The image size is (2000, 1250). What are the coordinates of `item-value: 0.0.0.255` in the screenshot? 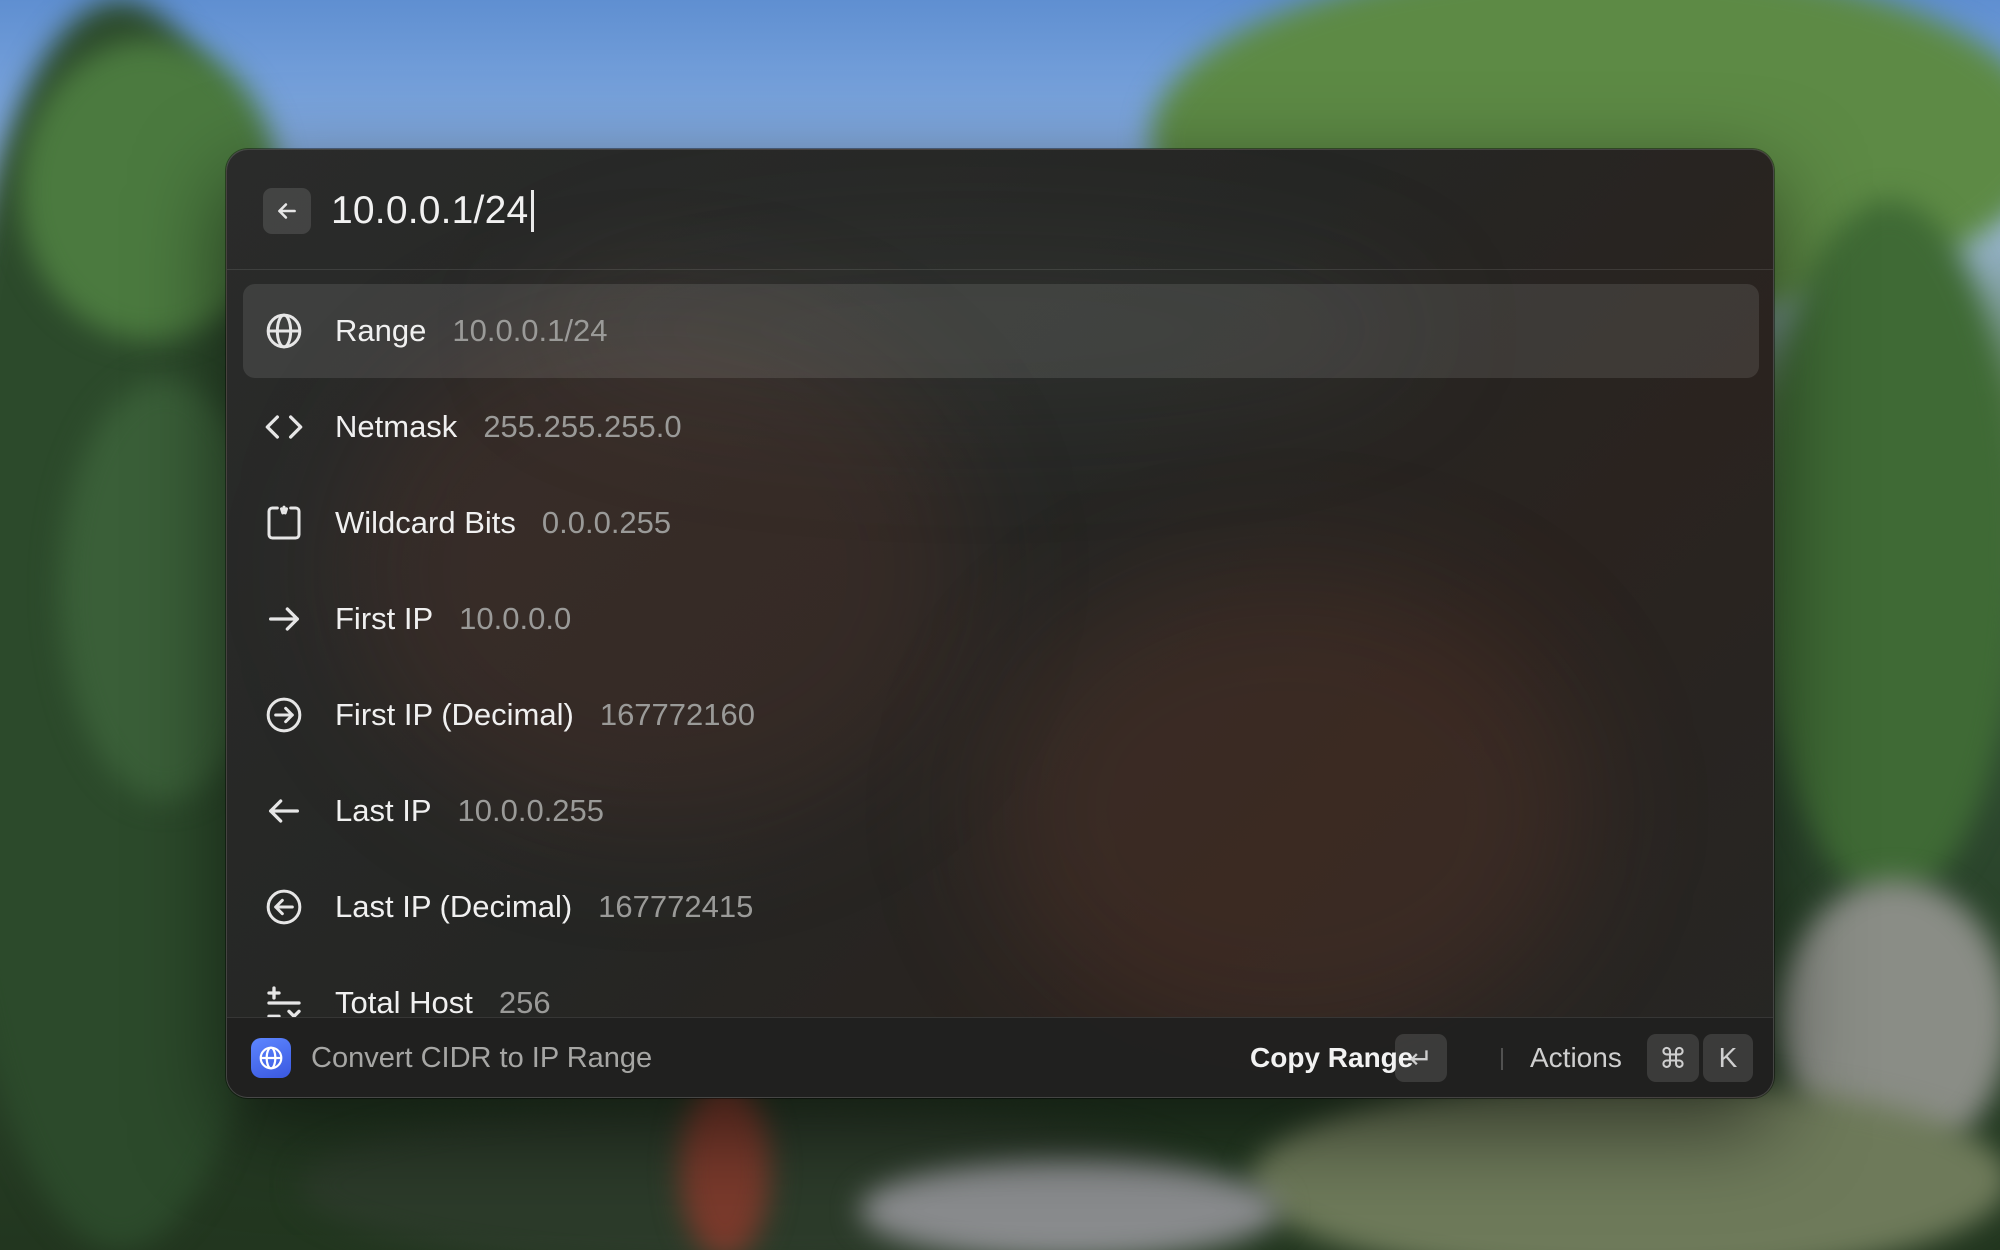 It's located at (606, 522).